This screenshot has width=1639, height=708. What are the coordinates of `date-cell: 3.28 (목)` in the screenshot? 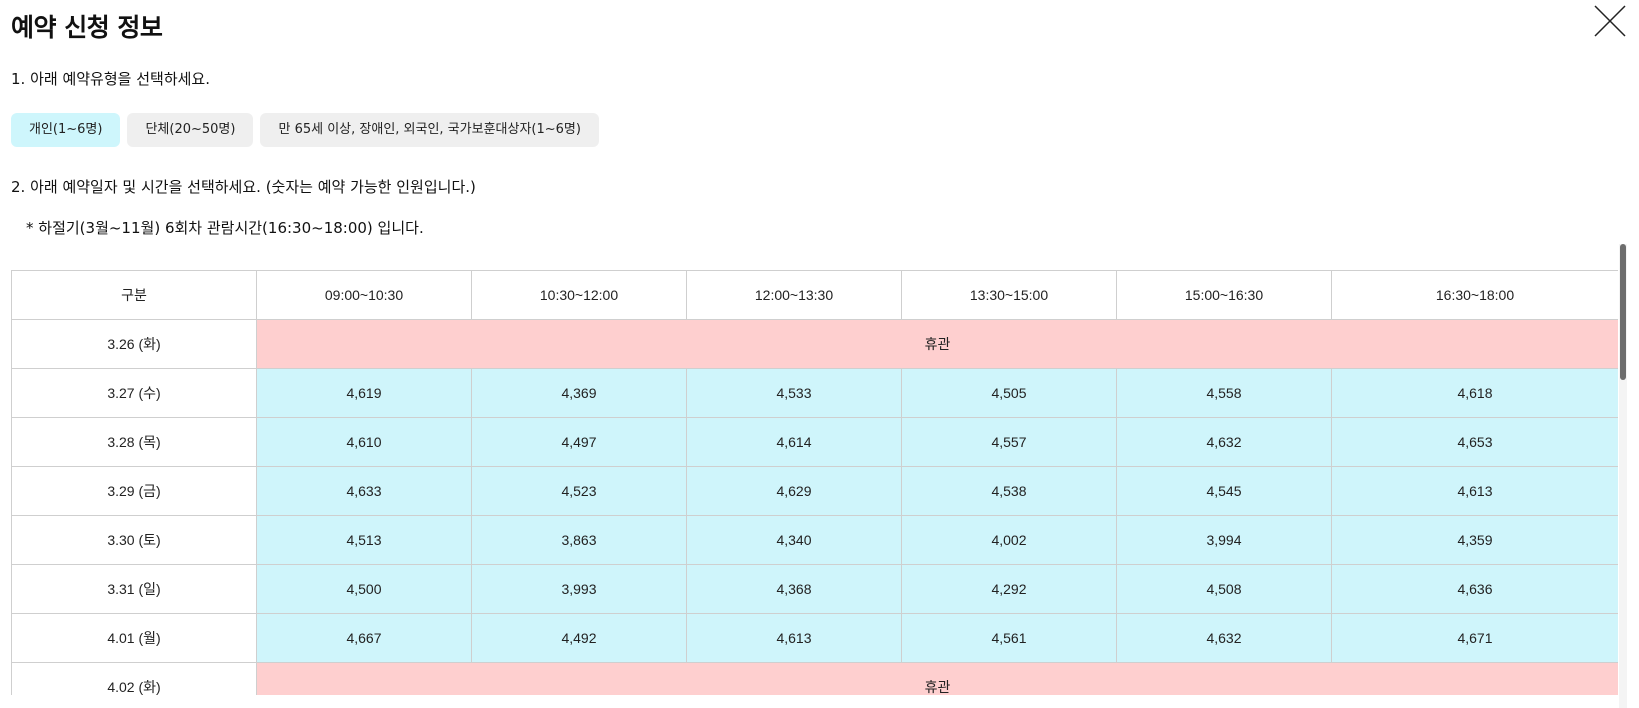 It's located at (134, 442).